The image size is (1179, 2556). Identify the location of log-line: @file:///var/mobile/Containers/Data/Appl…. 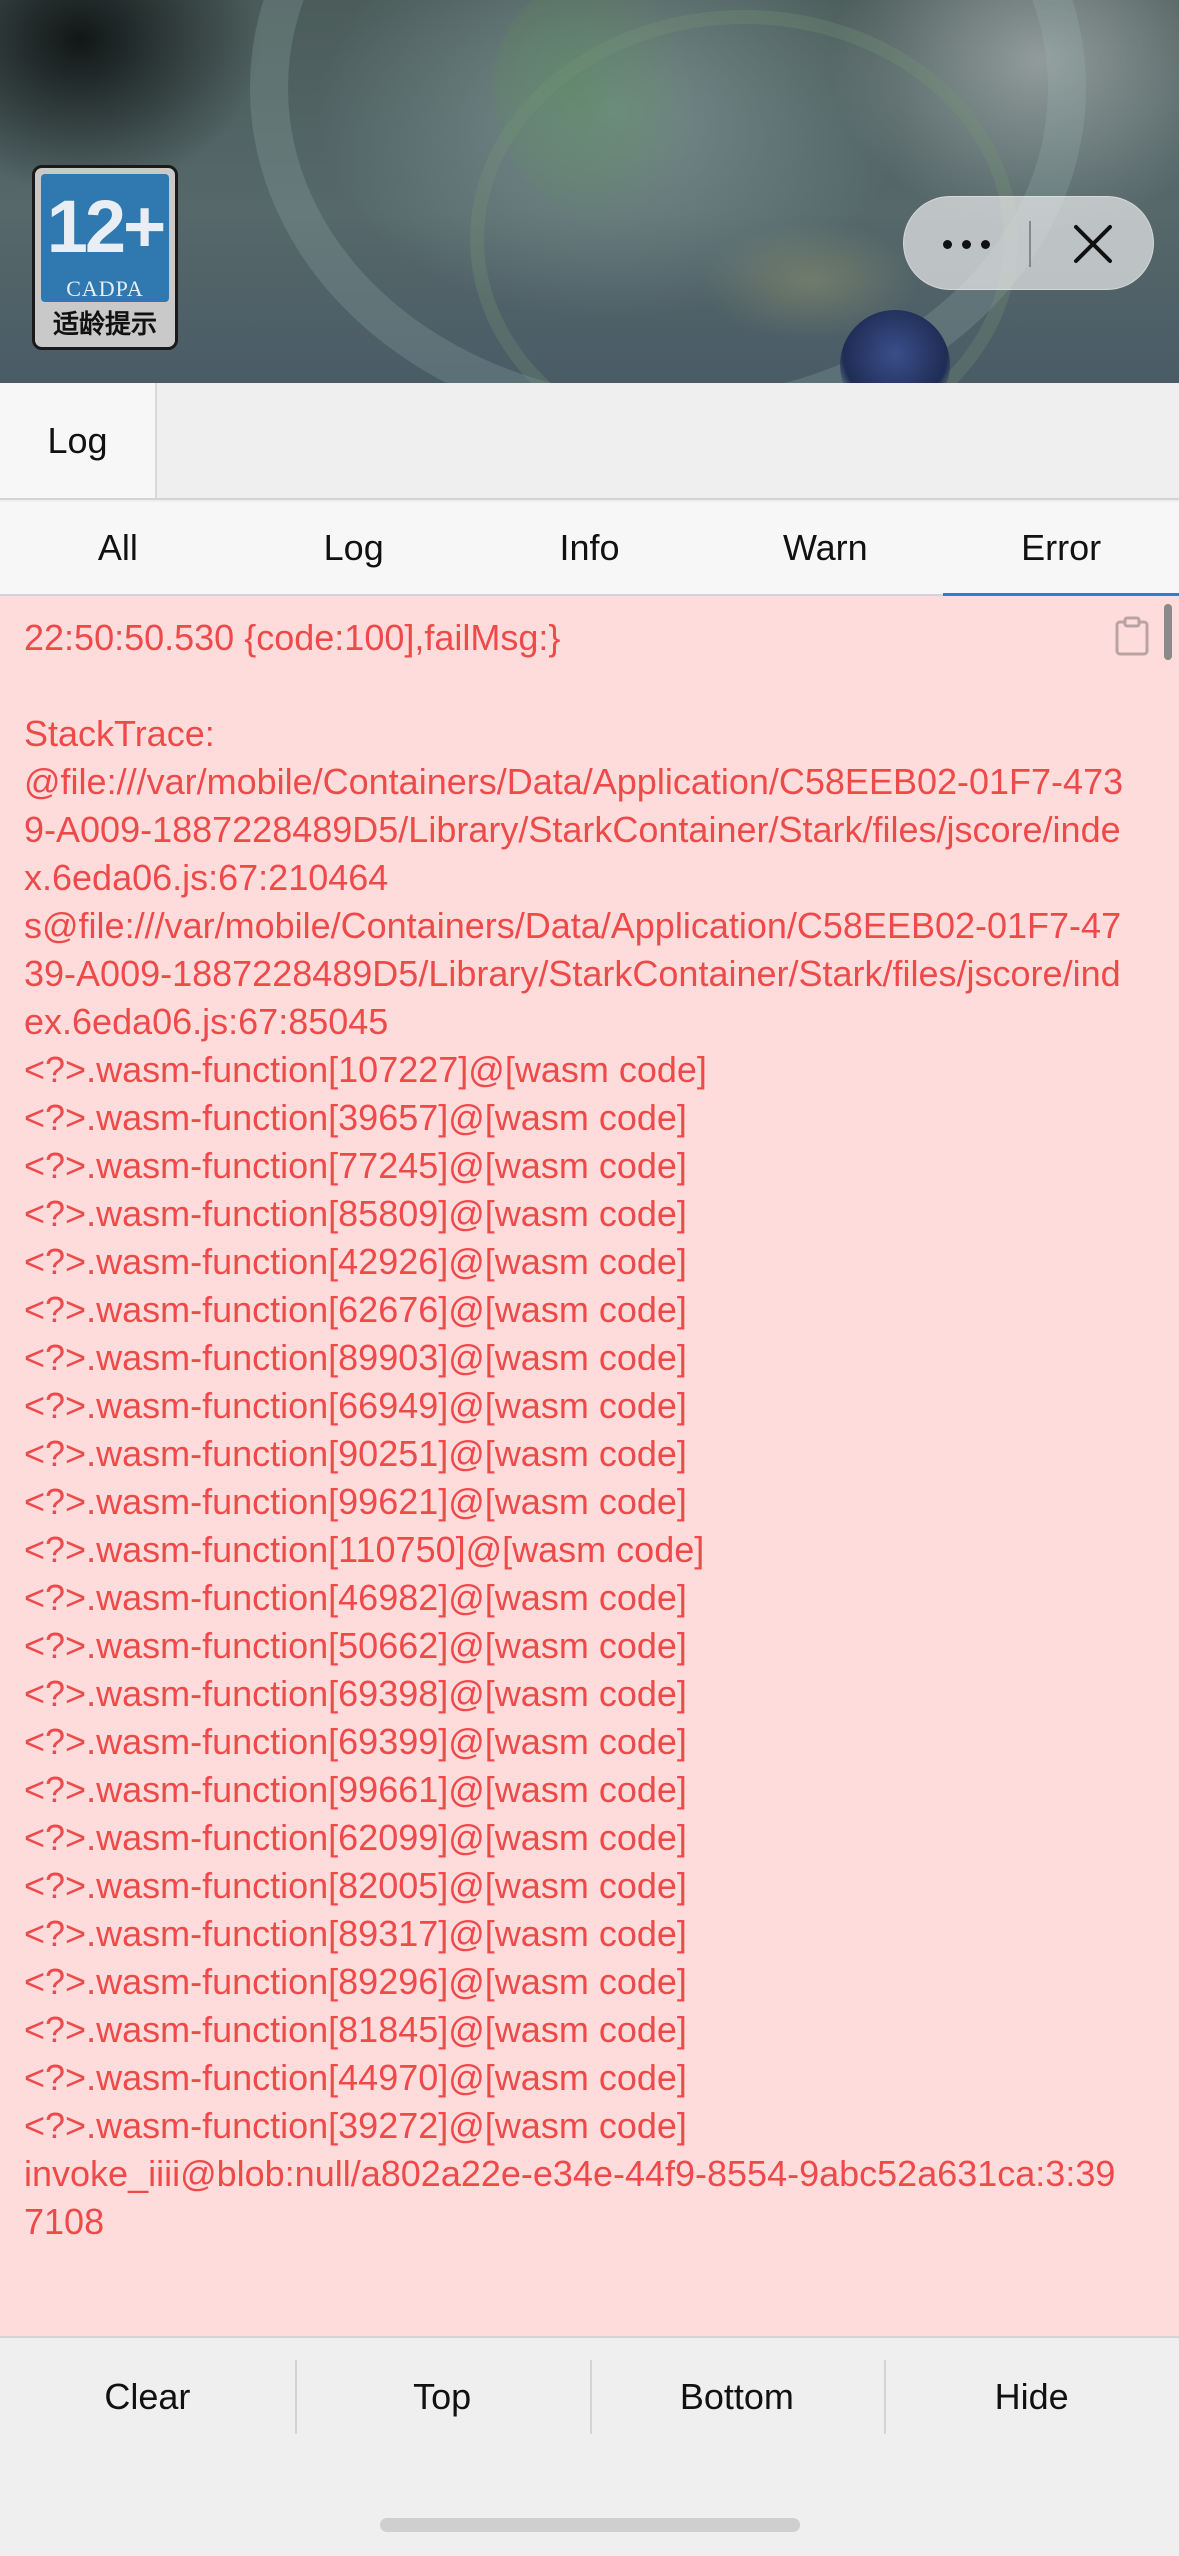
(574, 829).